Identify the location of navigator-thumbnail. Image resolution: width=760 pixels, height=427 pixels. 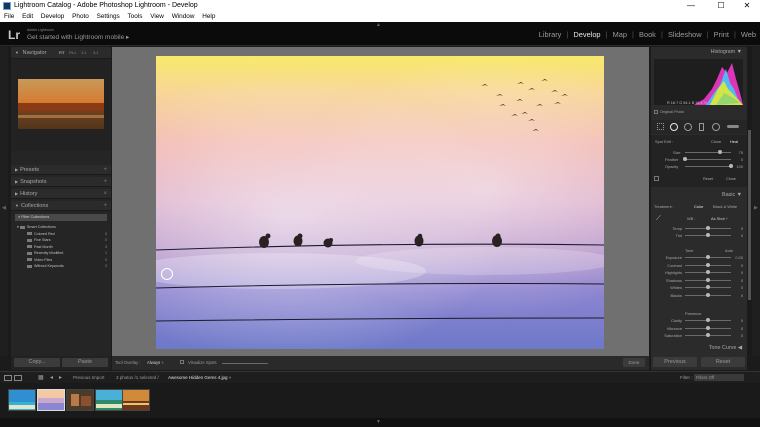
(61, 104).